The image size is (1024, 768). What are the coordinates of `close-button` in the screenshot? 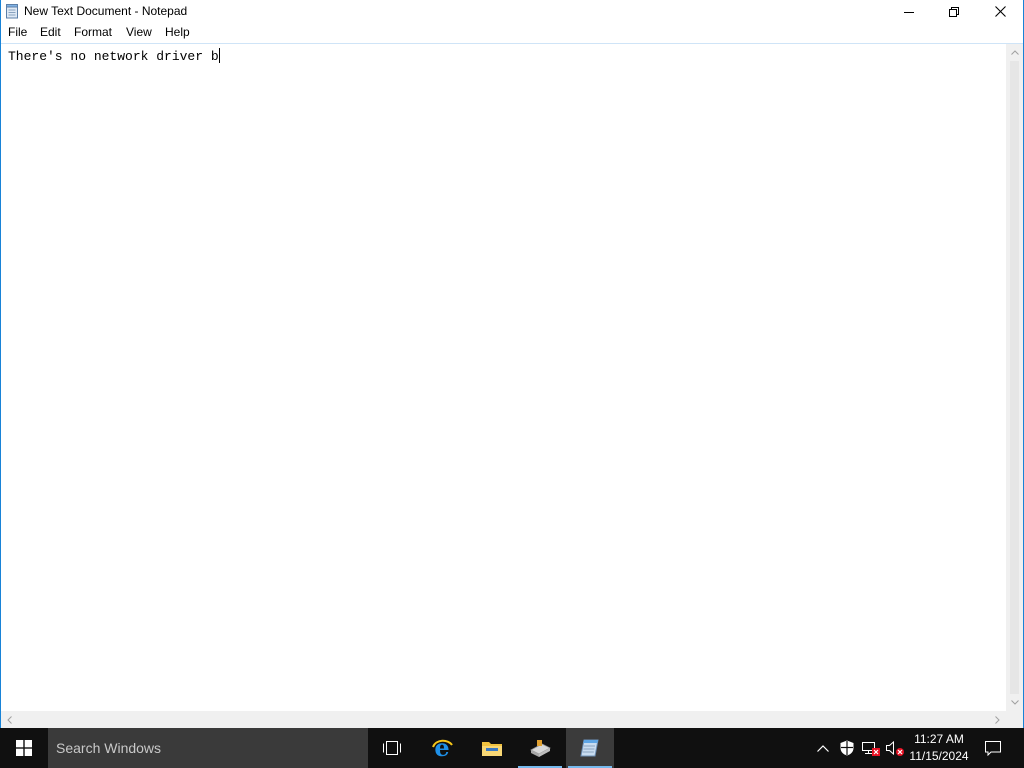 It's located at (1000, 11).